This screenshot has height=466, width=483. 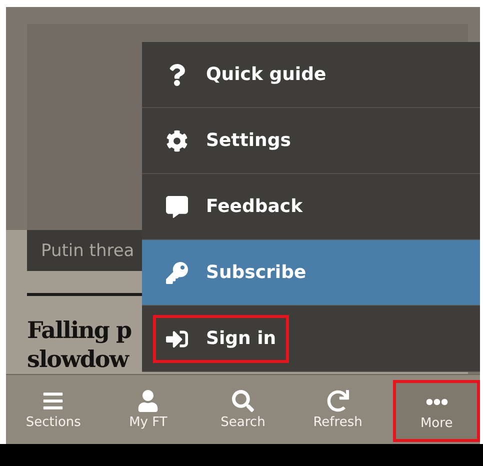 I want to click on refresh-icon, so click(x=337, y=401).